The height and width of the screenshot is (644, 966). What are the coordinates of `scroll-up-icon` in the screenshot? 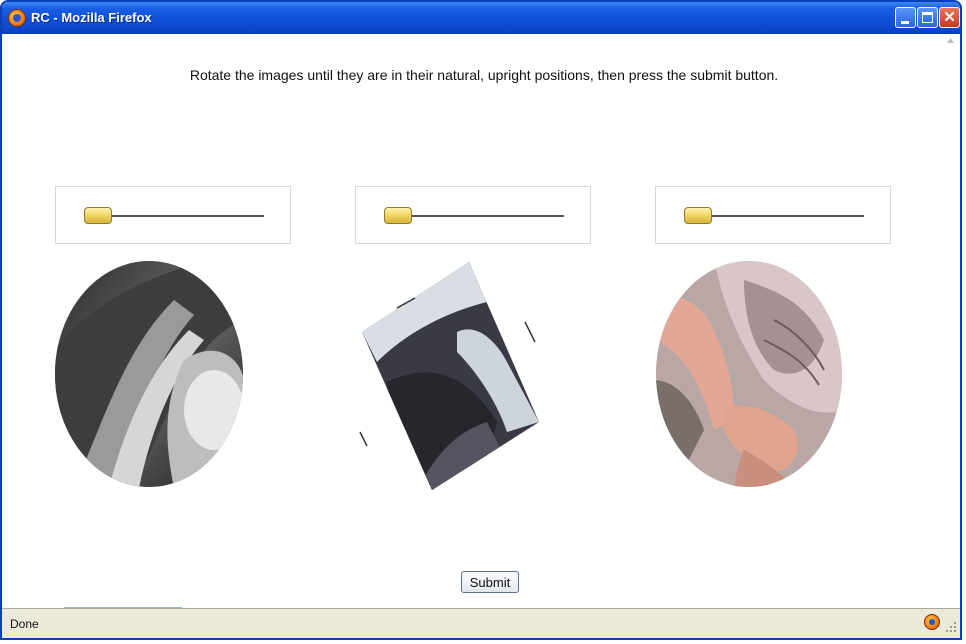 It's located at (950, 40).